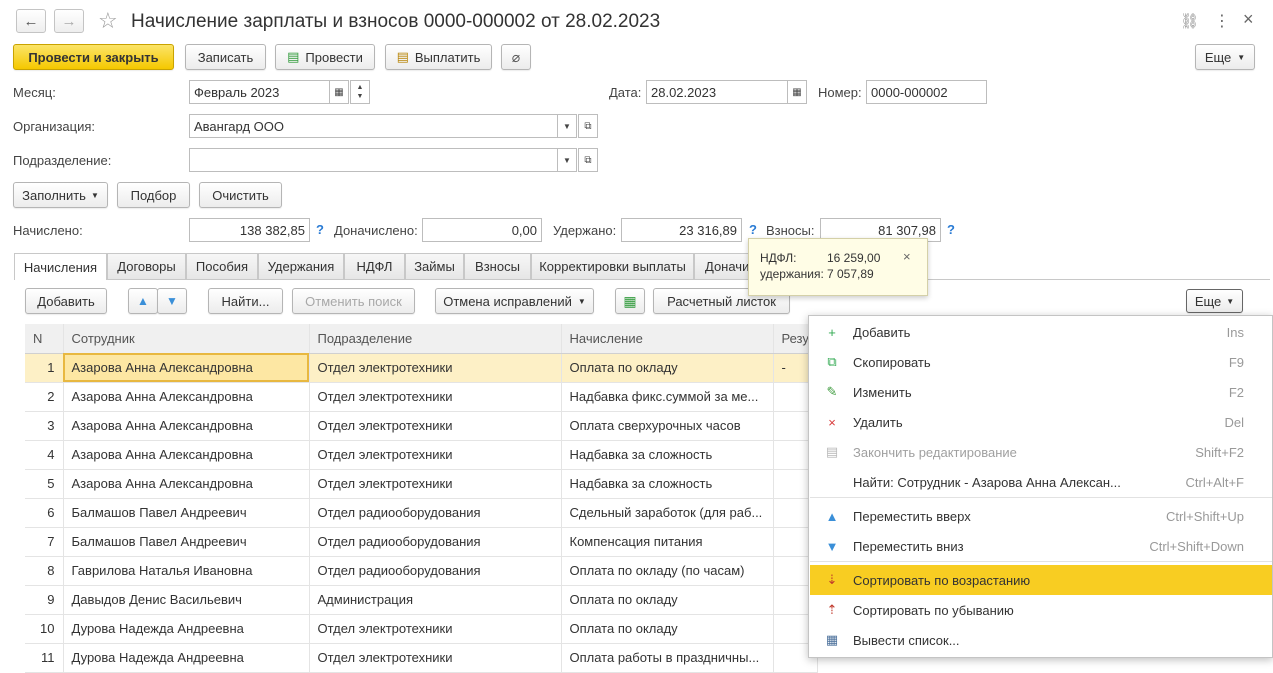 The image size is (1273, 673). I want to click on move-down-button: ▼, so click(172, 301).